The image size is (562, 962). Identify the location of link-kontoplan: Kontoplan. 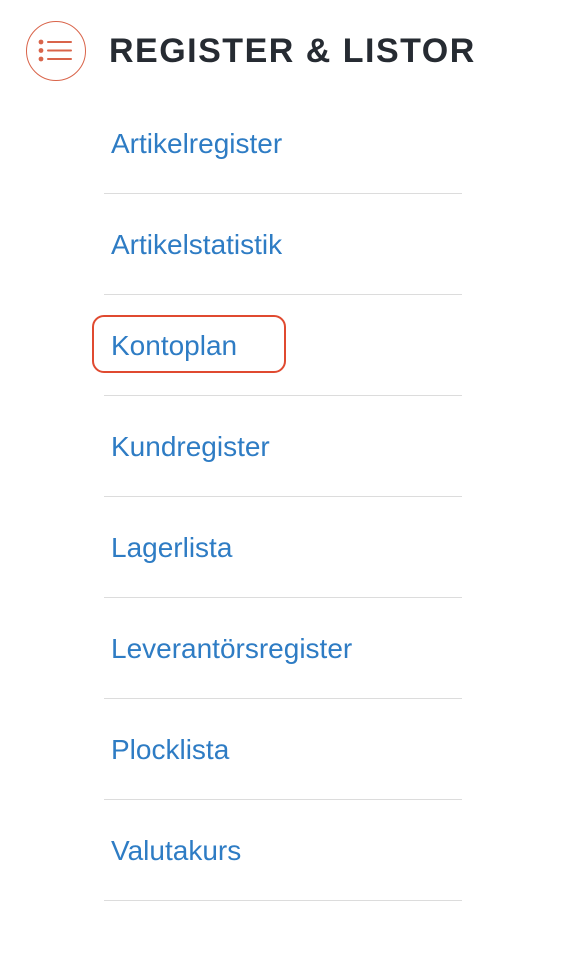
(174, 346).